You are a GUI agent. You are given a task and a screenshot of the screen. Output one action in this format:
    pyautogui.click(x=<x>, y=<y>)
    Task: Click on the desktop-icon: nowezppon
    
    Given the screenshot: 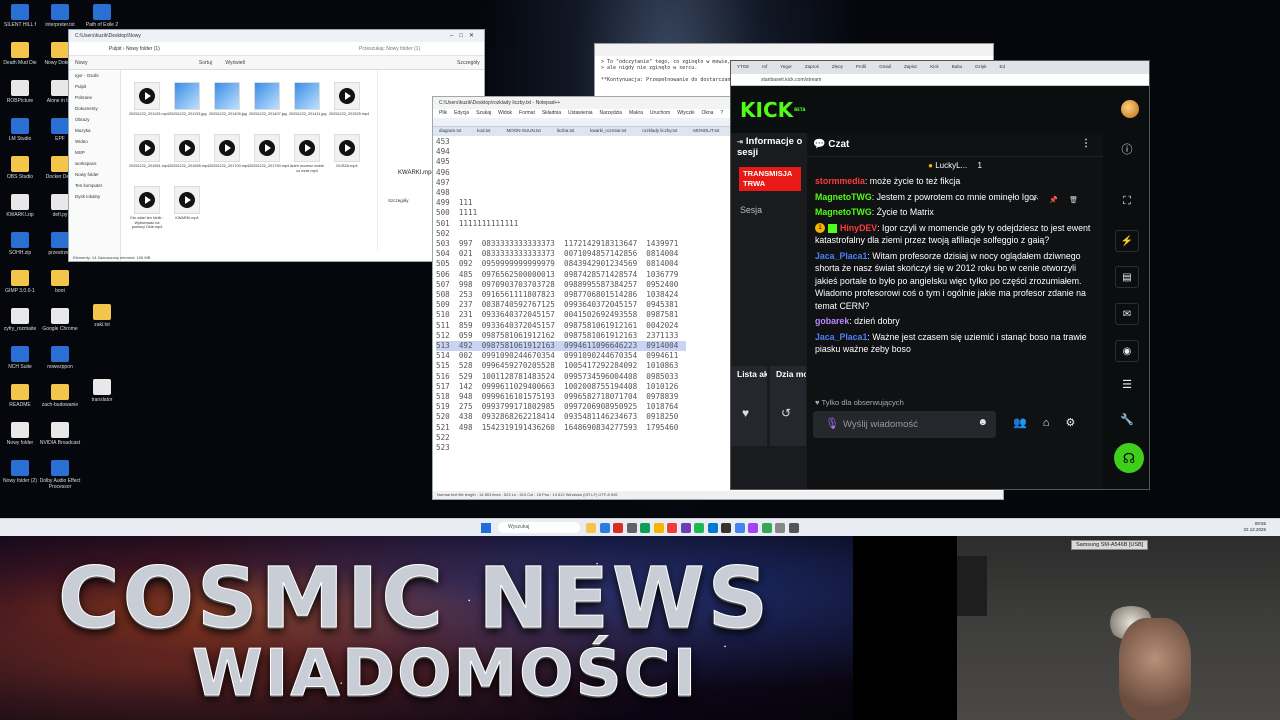 What is the action you would take?
    pyautogui.click(x=60, y=358)
    